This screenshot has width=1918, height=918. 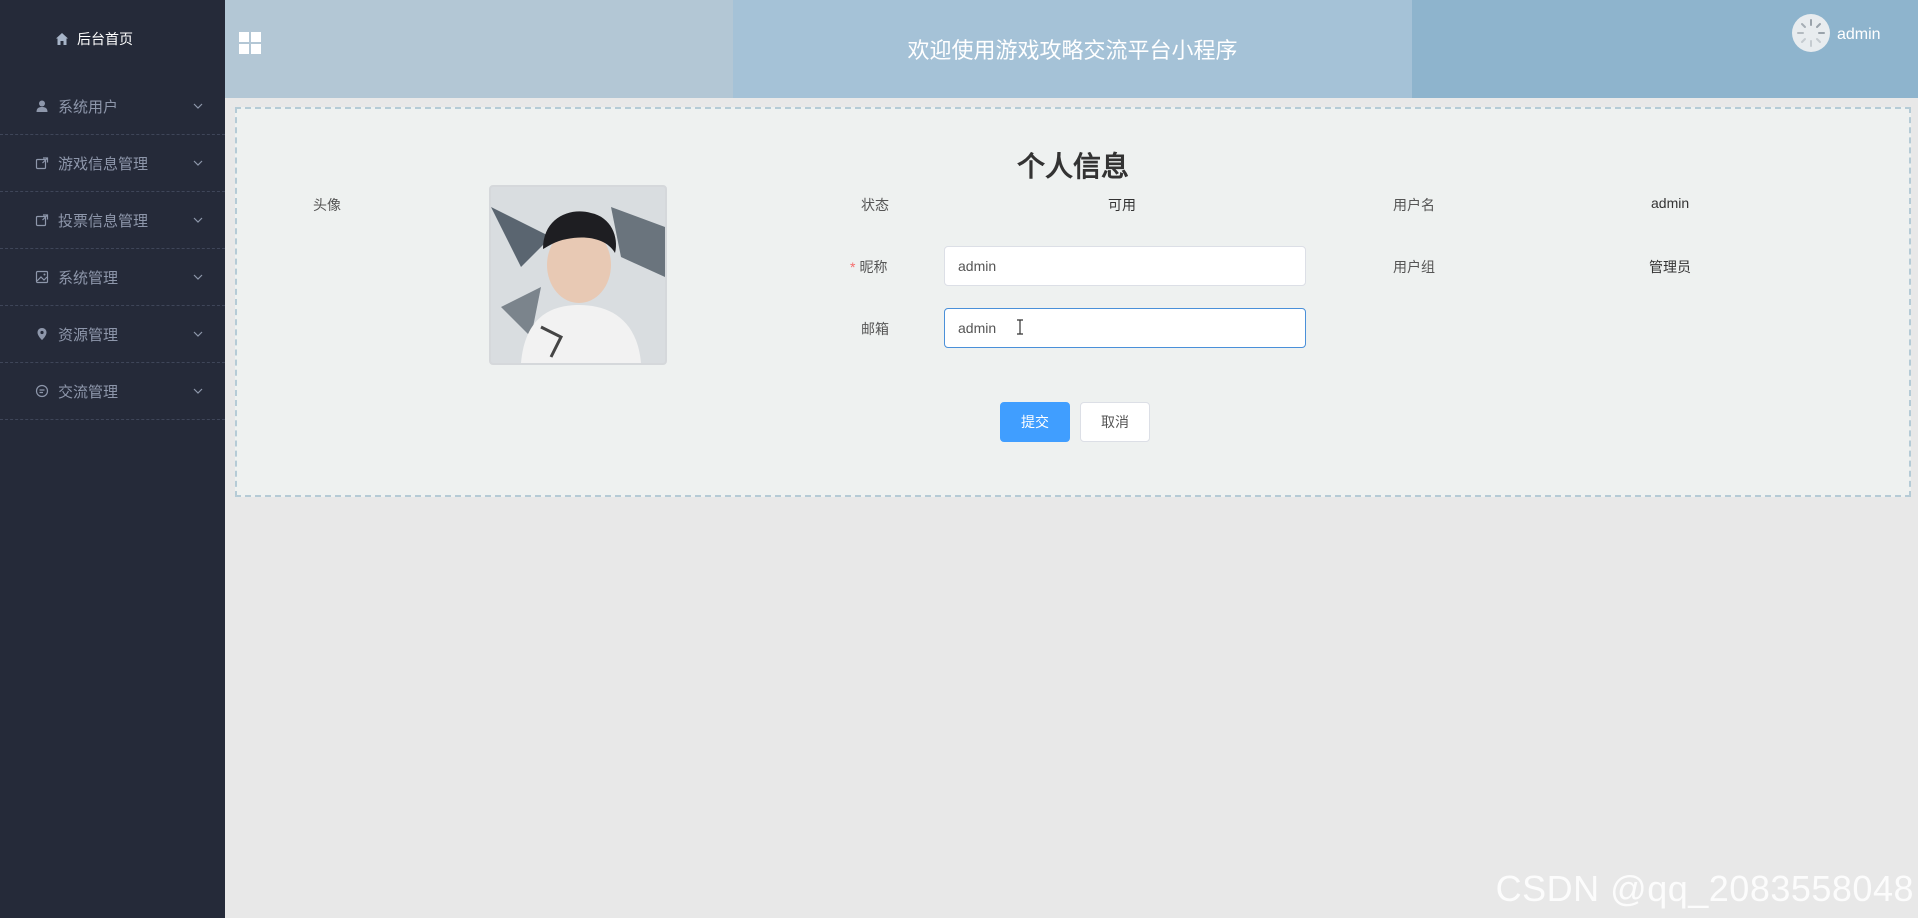 What do you see at coordinates (88, 392) in the screenshot?
I see `sidebar-item-label: 交流管理` at bounding box center [88, 392].